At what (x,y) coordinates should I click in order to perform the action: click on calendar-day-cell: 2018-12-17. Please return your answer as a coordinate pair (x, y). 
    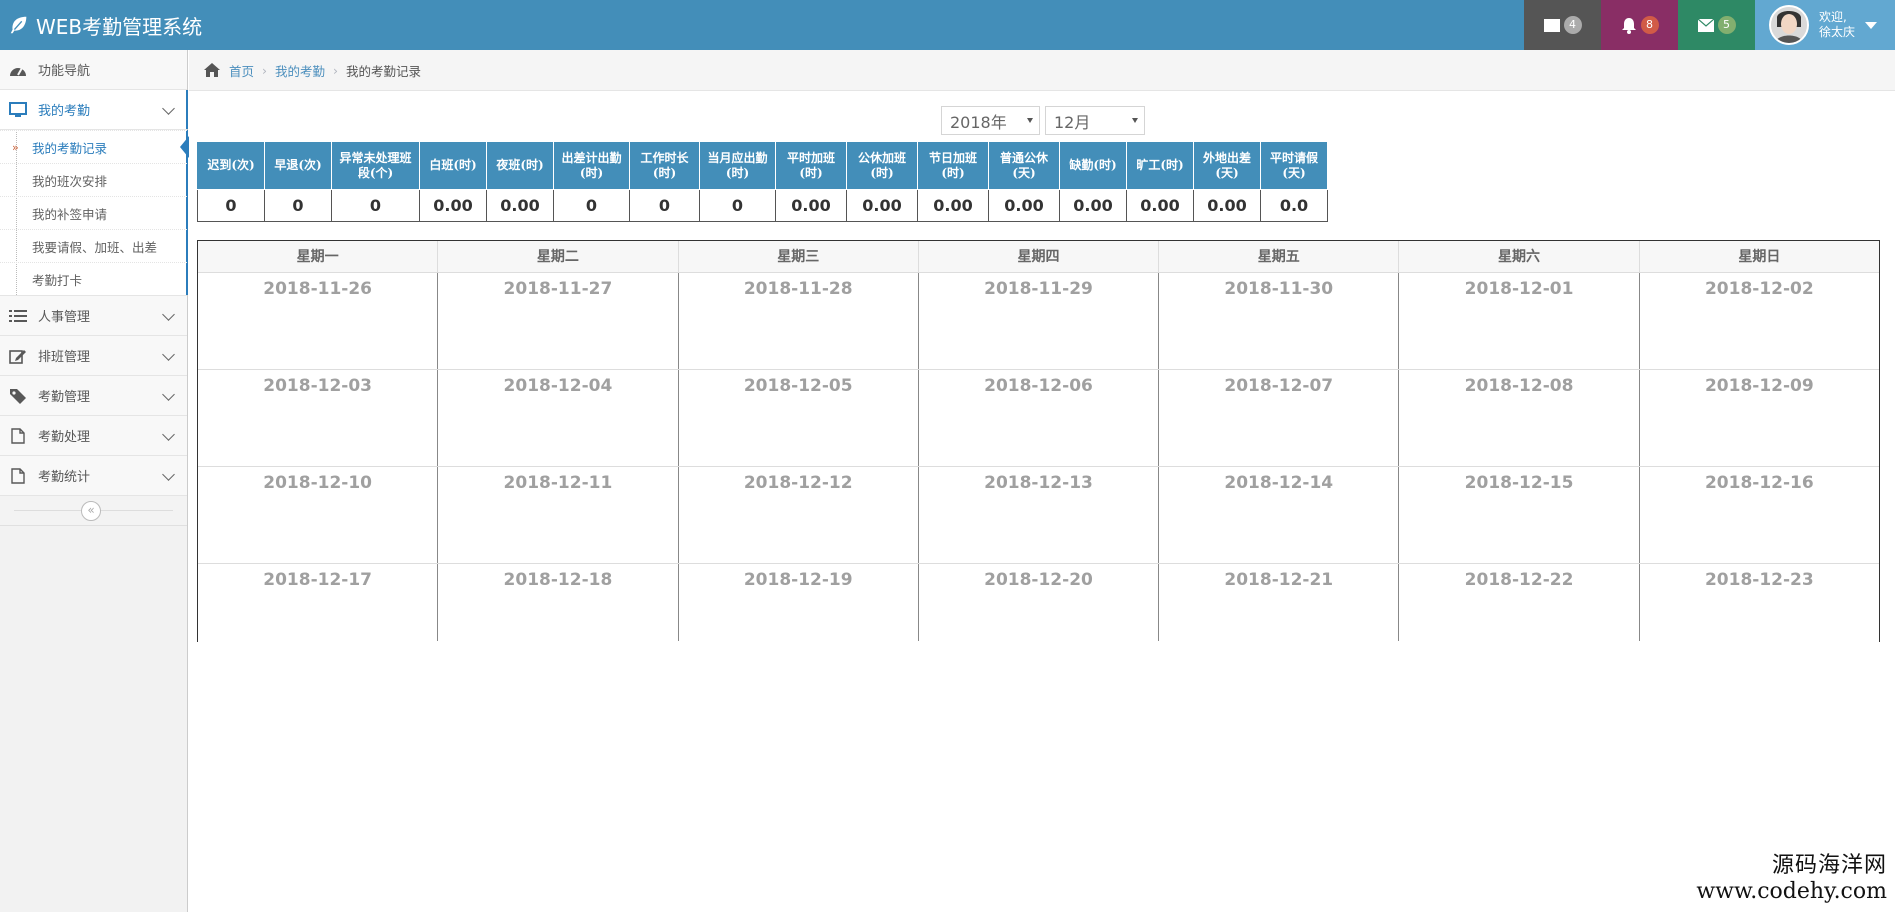
    Looking at the image, I should click on (318, 602).